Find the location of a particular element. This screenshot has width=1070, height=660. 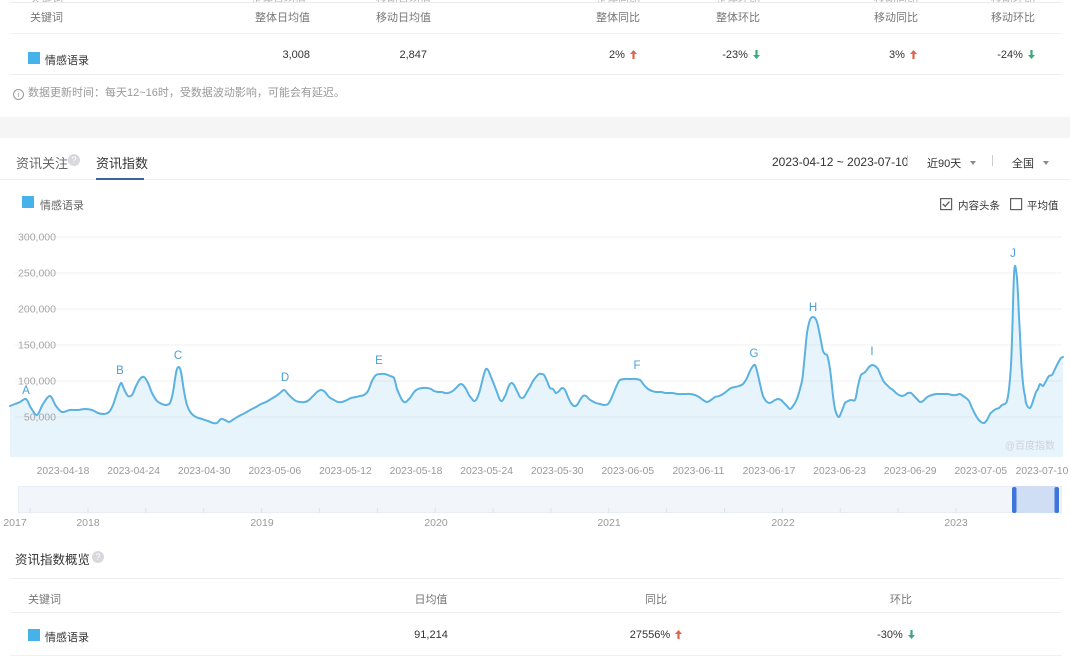

svg-text: D is located at coordinates (285, 378).